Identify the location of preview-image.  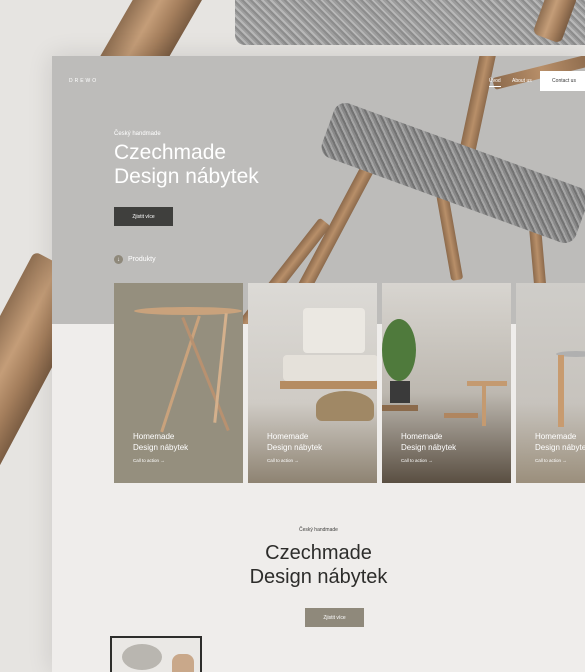
(156, 654).